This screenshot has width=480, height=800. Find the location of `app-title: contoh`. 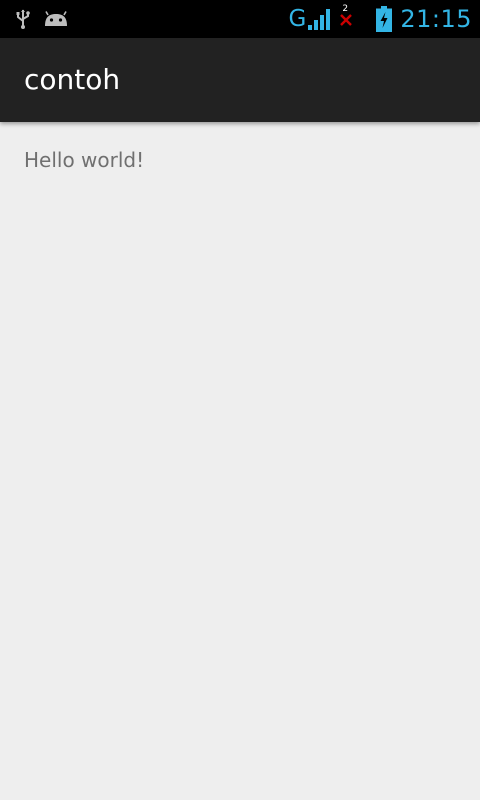

app-title: contoh is located at coordinates (72, 79).